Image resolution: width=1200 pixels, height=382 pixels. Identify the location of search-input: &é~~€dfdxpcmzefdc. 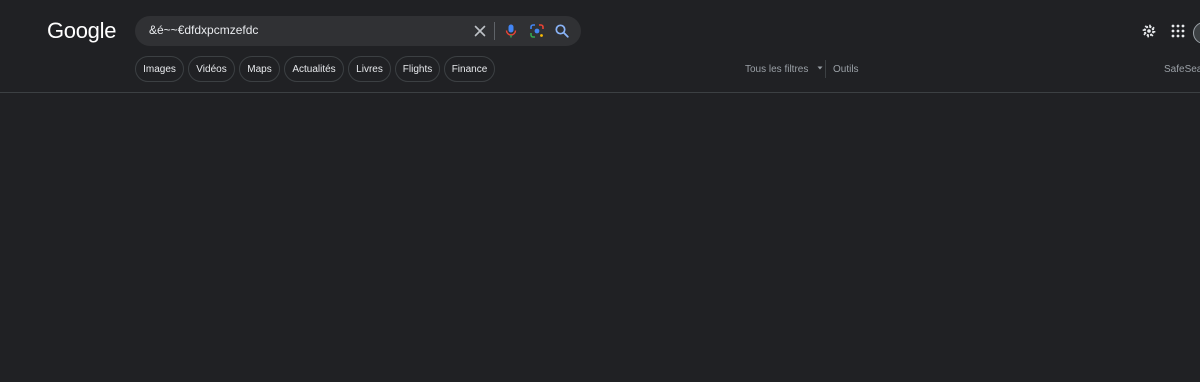
(203, 30).